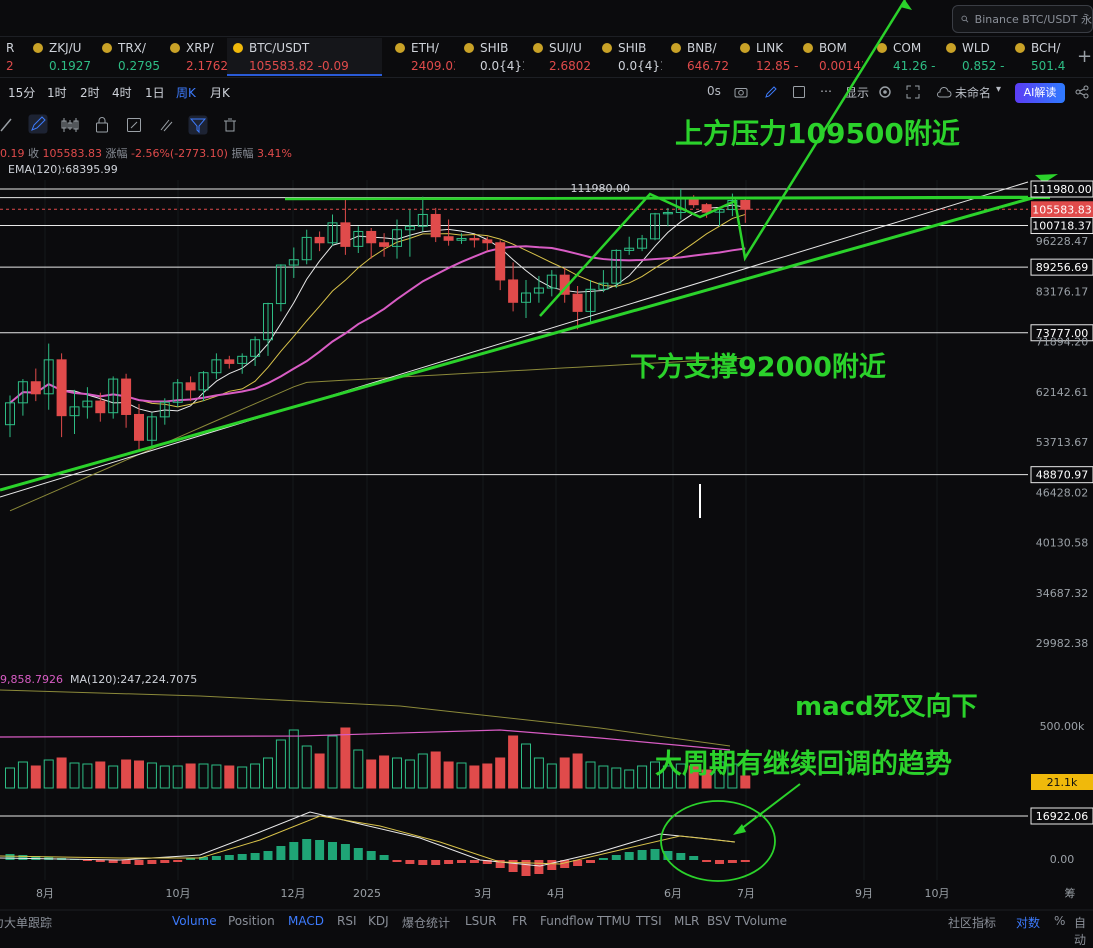  I want to click on price-axis-text: 83176.17, so click(1062, 291).